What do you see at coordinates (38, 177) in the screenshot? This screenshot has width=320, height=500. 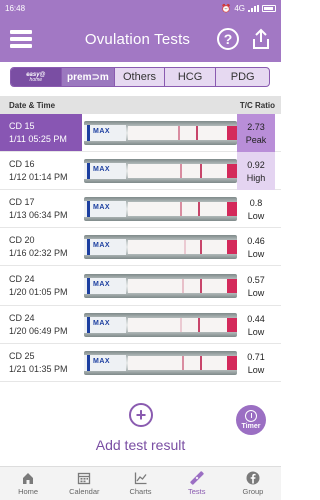 I see `test-datetime: 1/12 01:14 PM` at bounding box center [38, 177].